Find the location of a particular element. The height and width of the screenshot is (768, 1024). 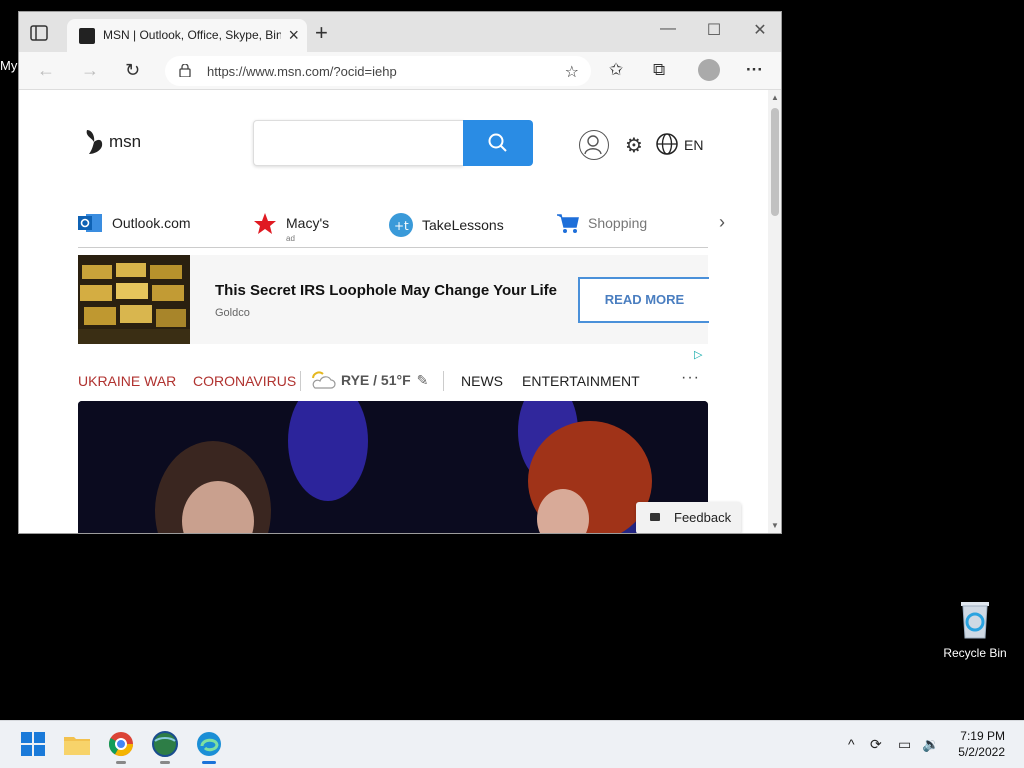

partly-cloudy-icon is located at coordinates (324, 380).